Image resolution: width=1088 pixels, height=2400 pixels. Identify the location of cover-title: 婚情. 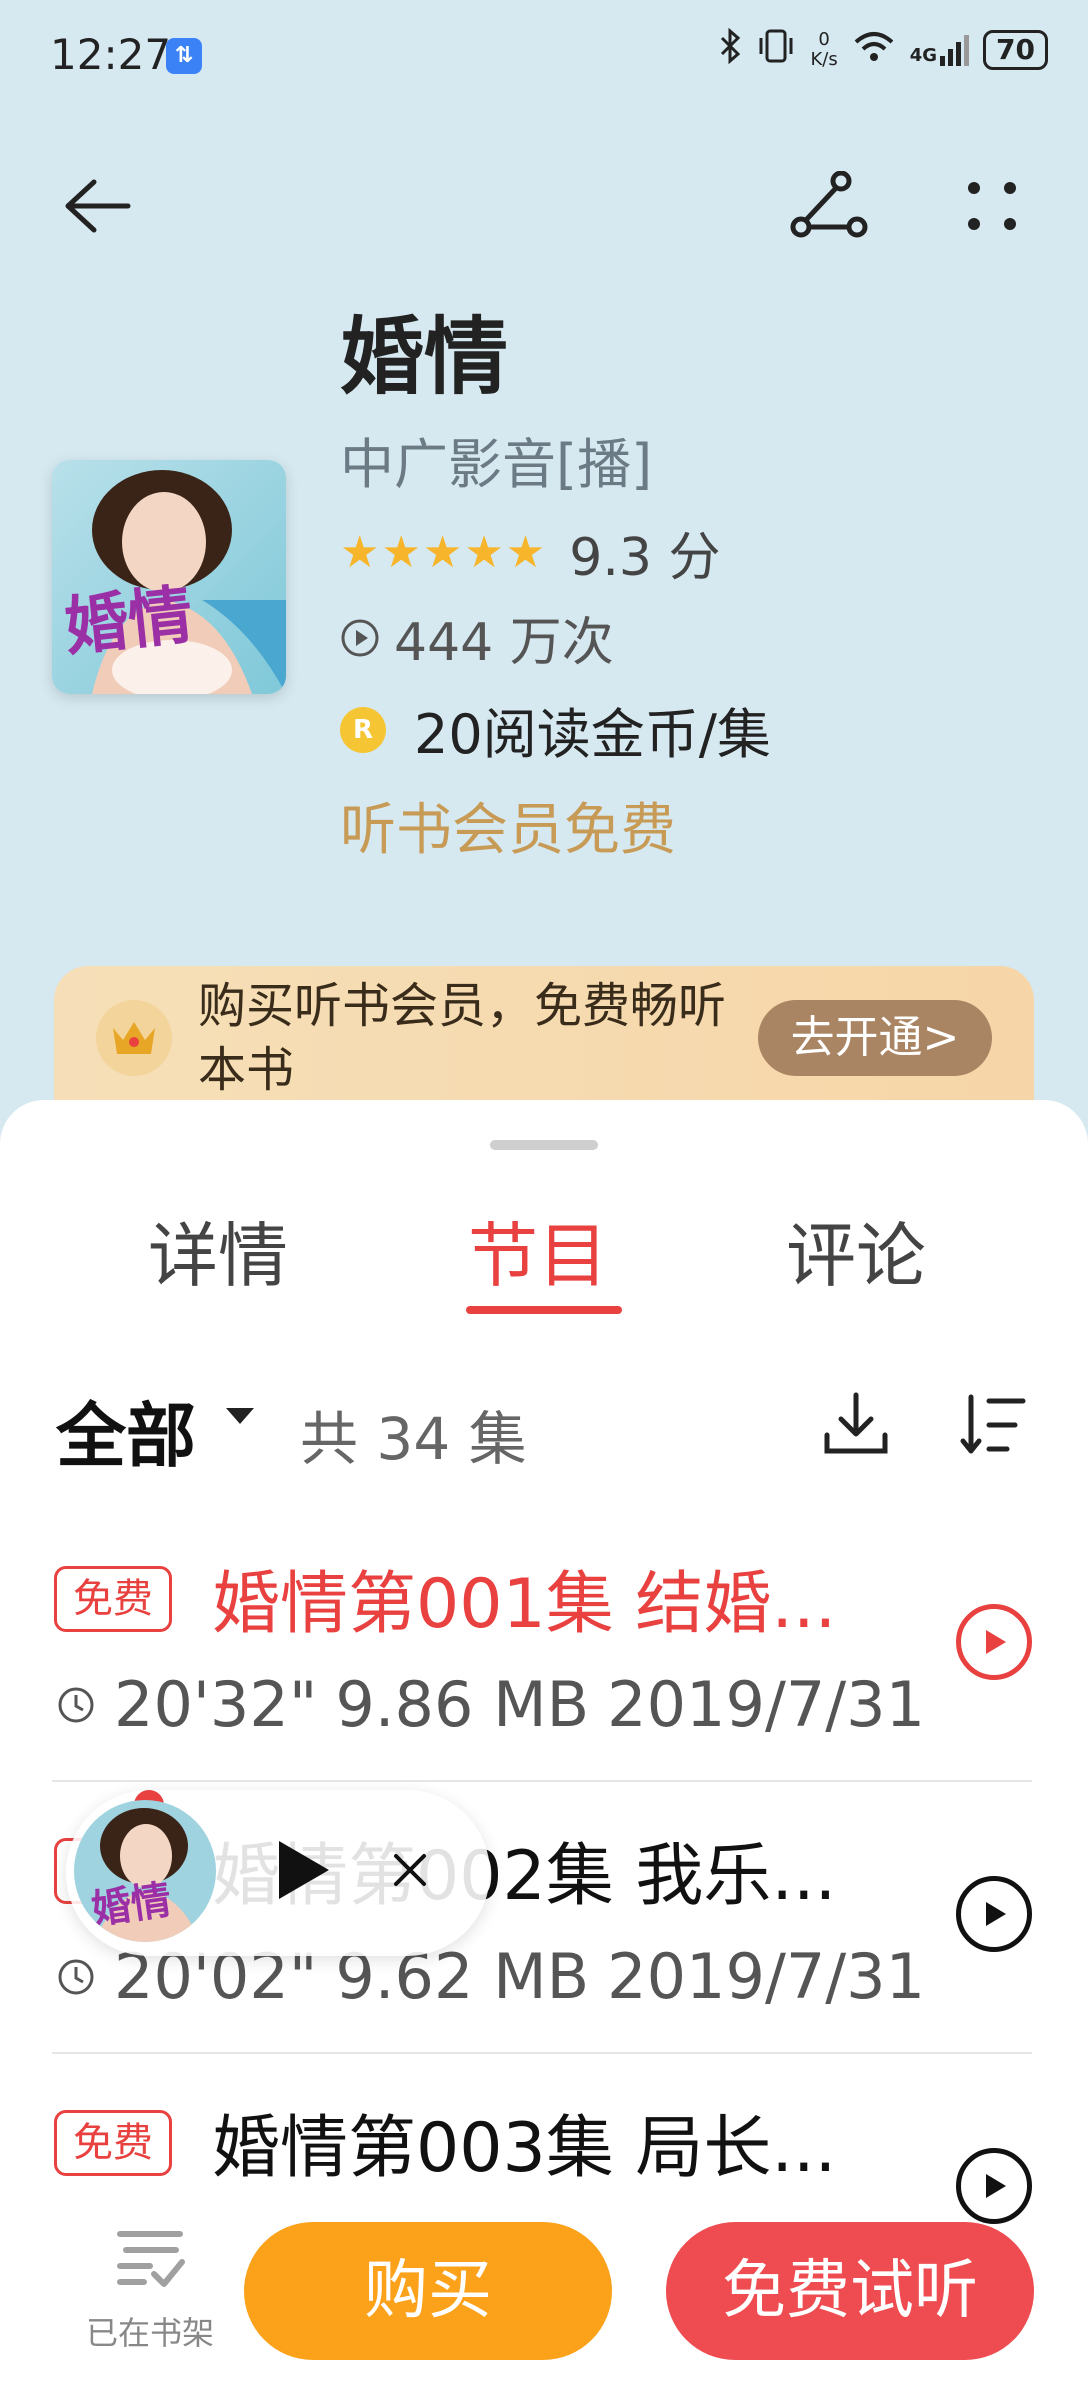
(129, 621).